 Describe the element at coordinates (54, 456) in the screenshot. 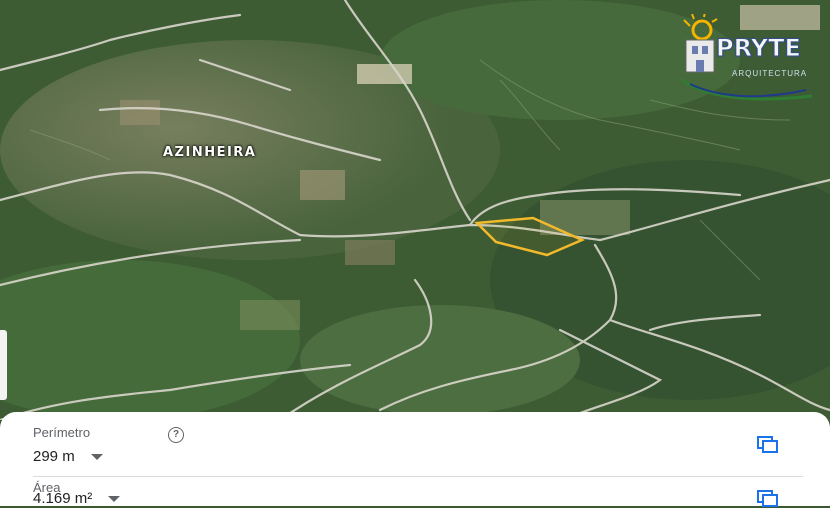

I see `perimeter-value: 299 m` at that location.